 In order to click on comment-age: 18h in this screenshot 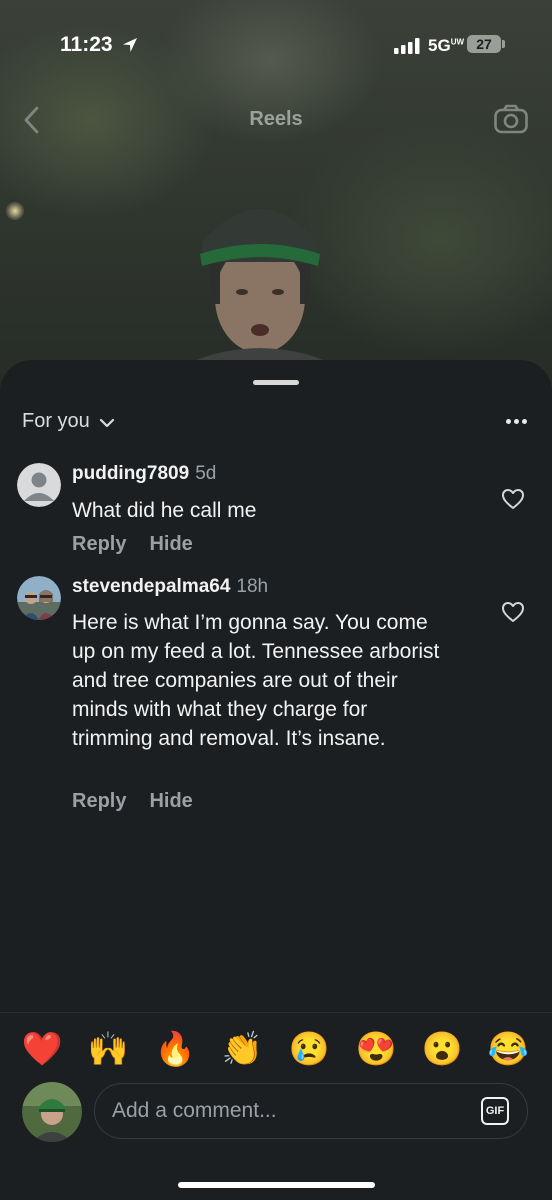, I will do `click(252, 586)`.